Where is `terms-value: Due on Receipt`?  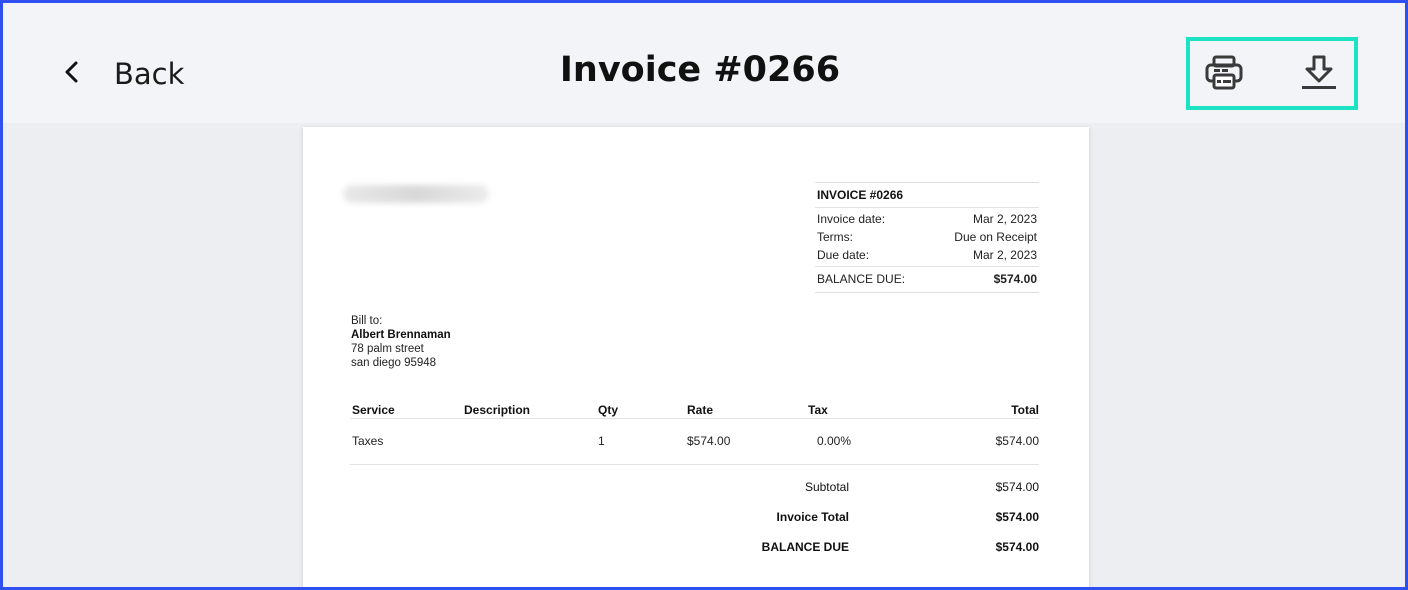
terms-value: Due on Receipt is located at coordinates (995, 237).